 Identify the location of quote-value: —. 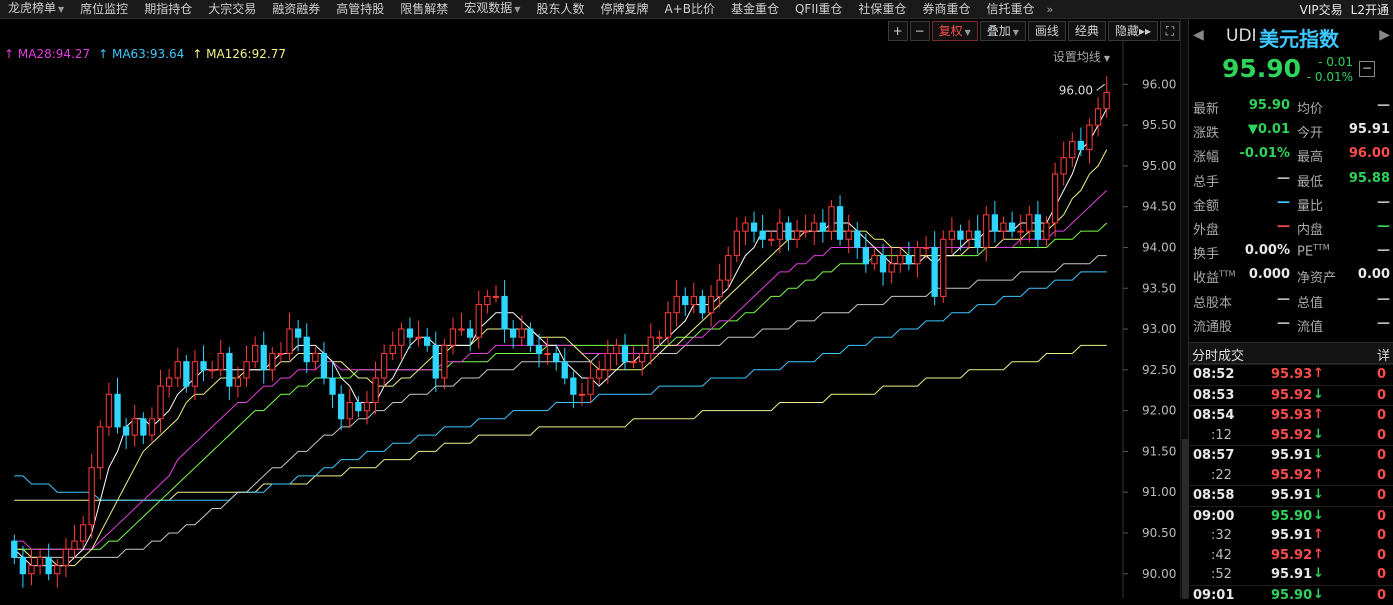
(1383, 105).